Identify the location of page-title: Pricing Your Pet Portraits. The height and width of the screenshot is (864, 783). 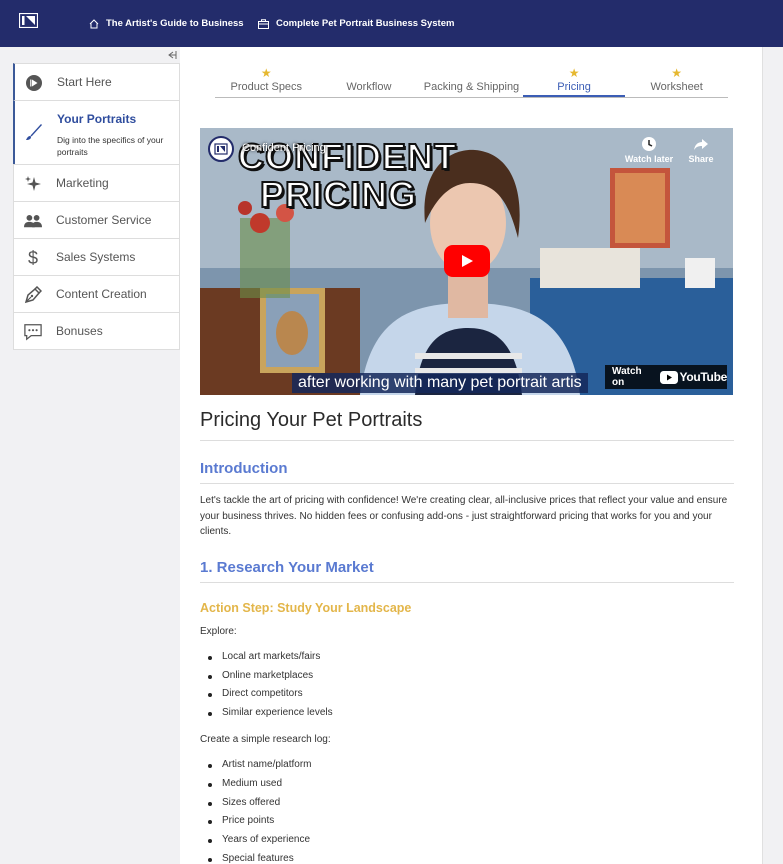
(467, 425).